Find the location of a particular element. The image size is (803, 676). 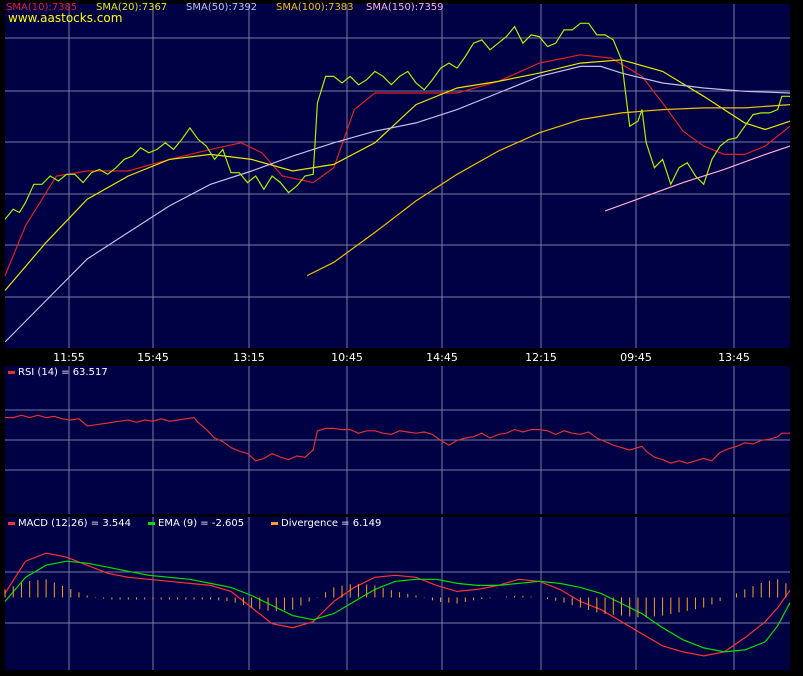

x-tick-label: 12:15 is located at coordinates (541, 357).